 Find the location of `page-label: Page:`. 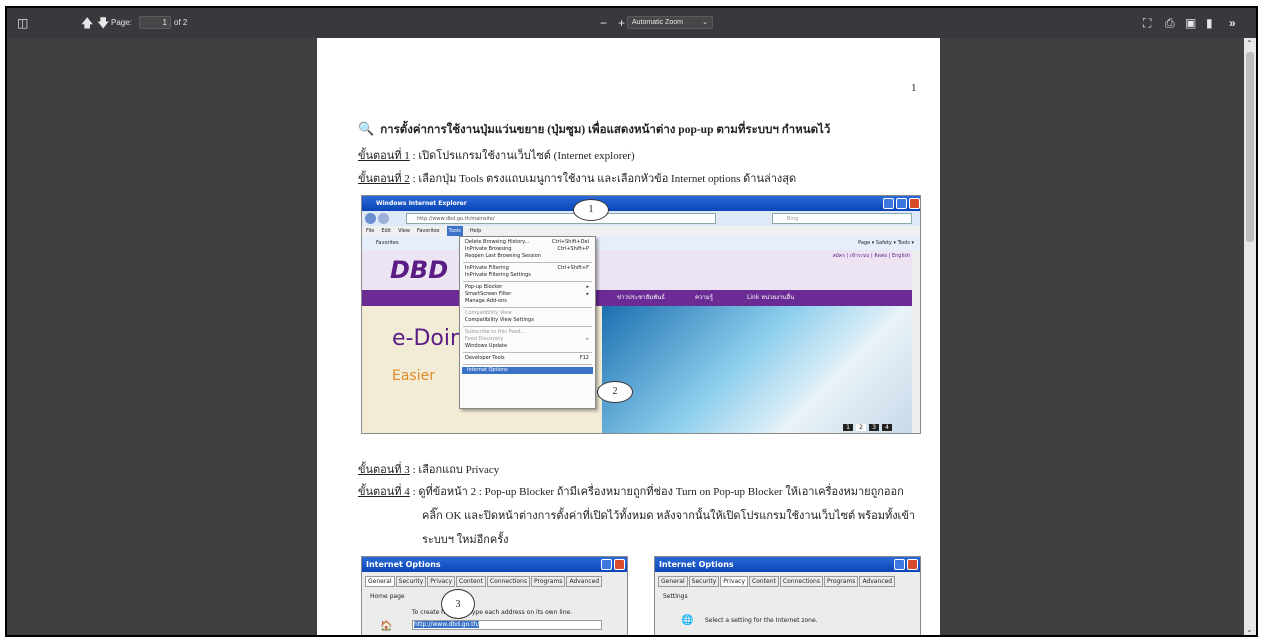

page-label: Page: is located at coordinates (121, 22).